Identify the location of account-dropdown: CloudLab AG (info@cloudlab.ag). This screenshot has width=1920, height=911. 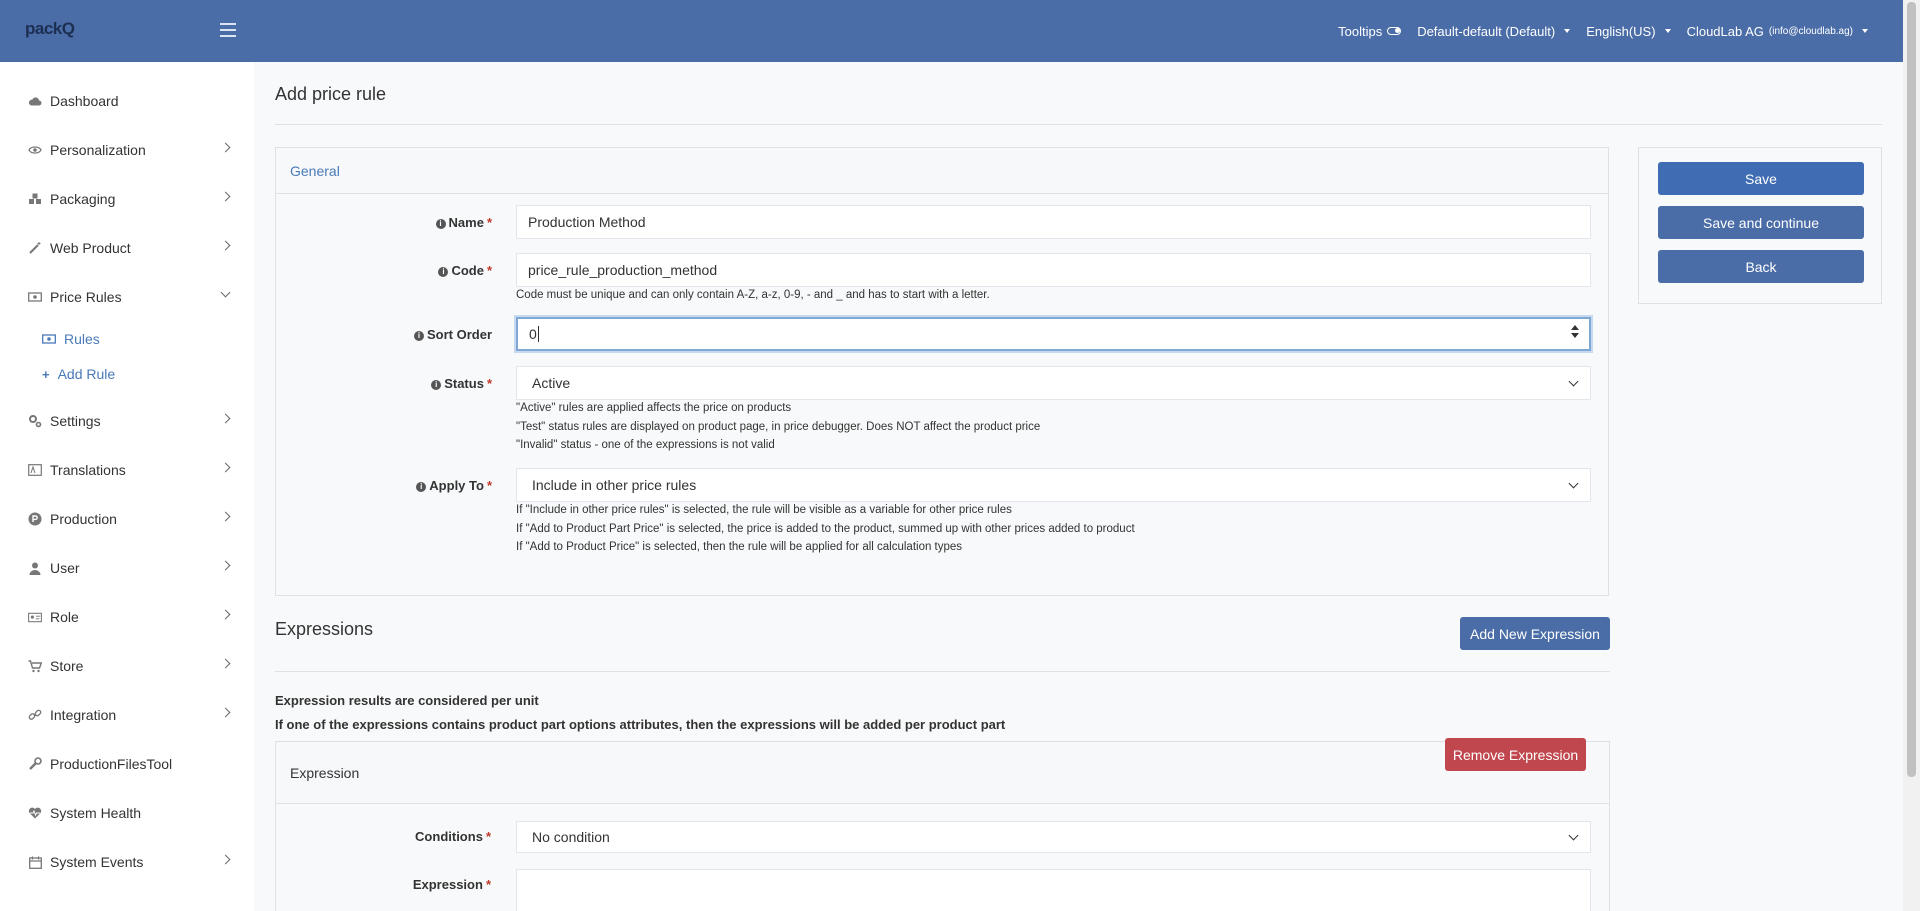
(1777, 31).